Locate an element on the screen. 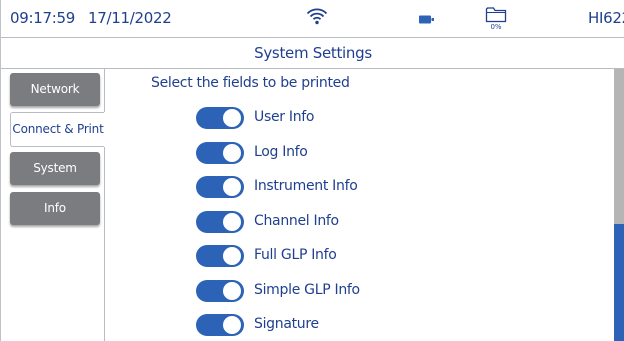 The image size is (624, 341). channel-info-toggle is located at coordinates (220, 222).